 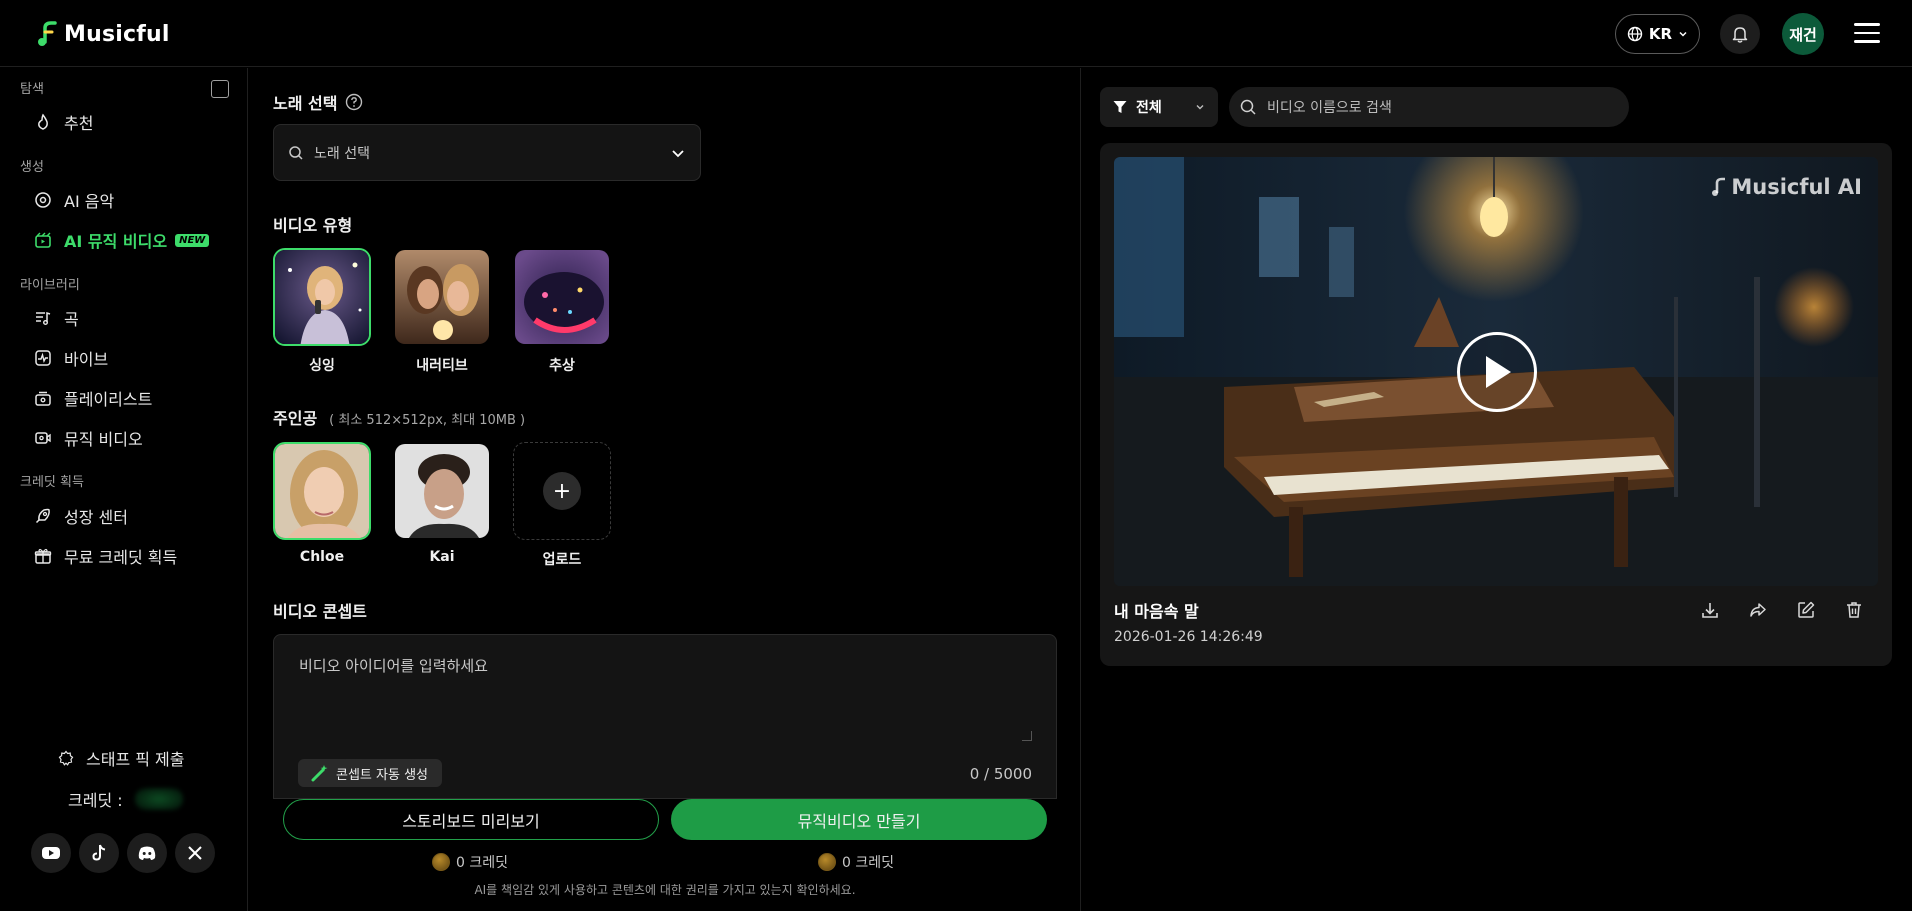 I want to click on sidebar-item-label: 무료 크레딧 획득, so click(x=121, y=557).